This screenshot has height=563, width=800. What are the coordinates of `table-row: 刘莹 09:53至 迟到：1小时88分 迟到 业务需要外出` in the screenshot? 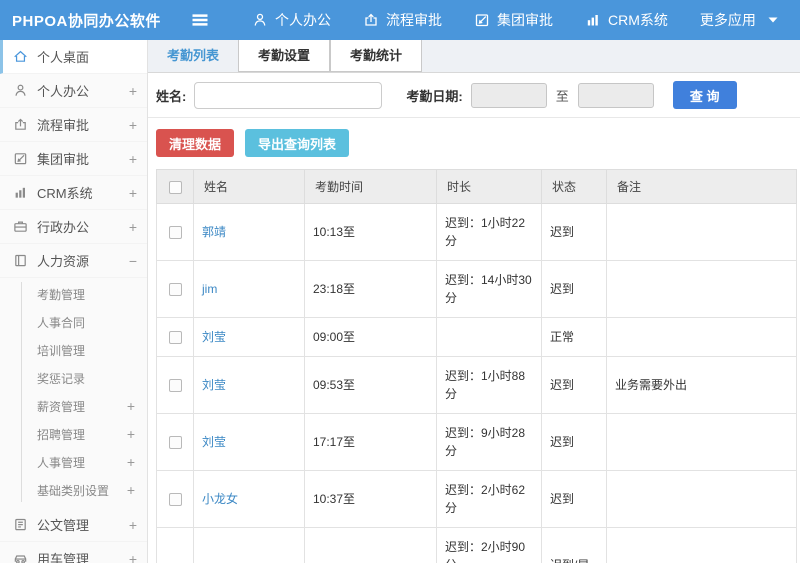 It's located at (476, 385).